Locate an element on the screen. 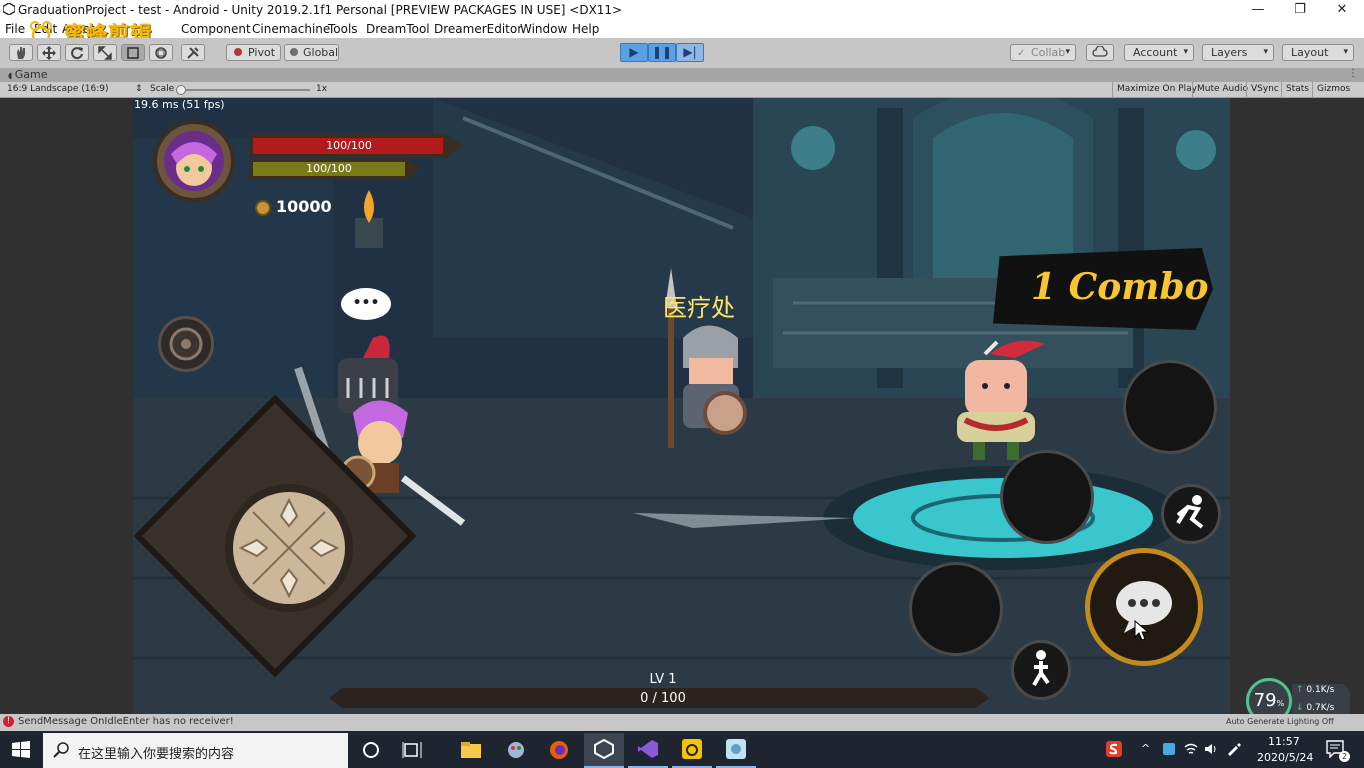  account-dropdown: Account is located at coordinates (1159, 52).